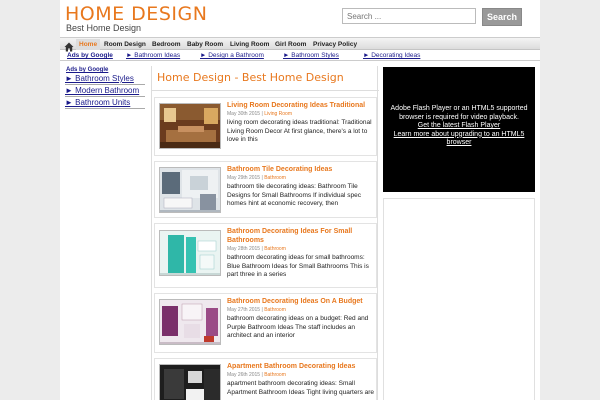 The image size is (600, 400). Describe the element at coordinates (244, 249) in the screenshot. I see `post-date: May 28th 2015` at that location.